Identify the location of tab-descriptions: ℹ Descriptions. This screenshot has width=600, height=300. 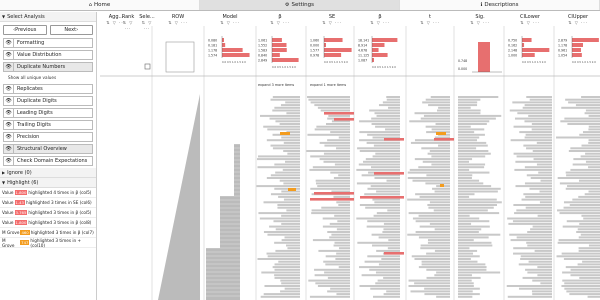
(500, 5).